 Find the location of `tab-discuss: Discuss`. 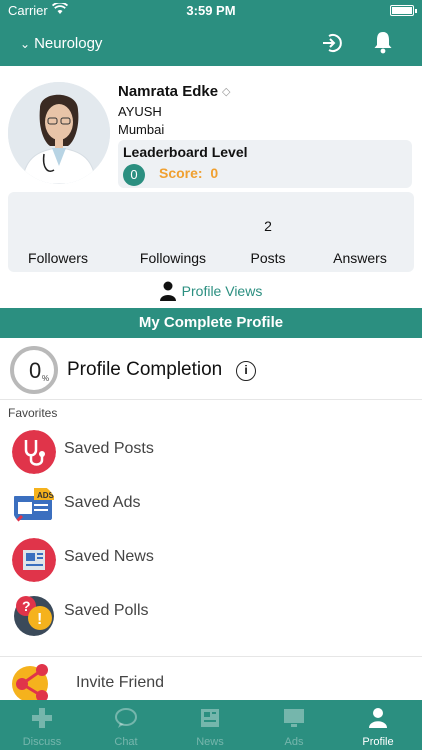

tab-discuss: Discuss is located at coordinates (42, 725).